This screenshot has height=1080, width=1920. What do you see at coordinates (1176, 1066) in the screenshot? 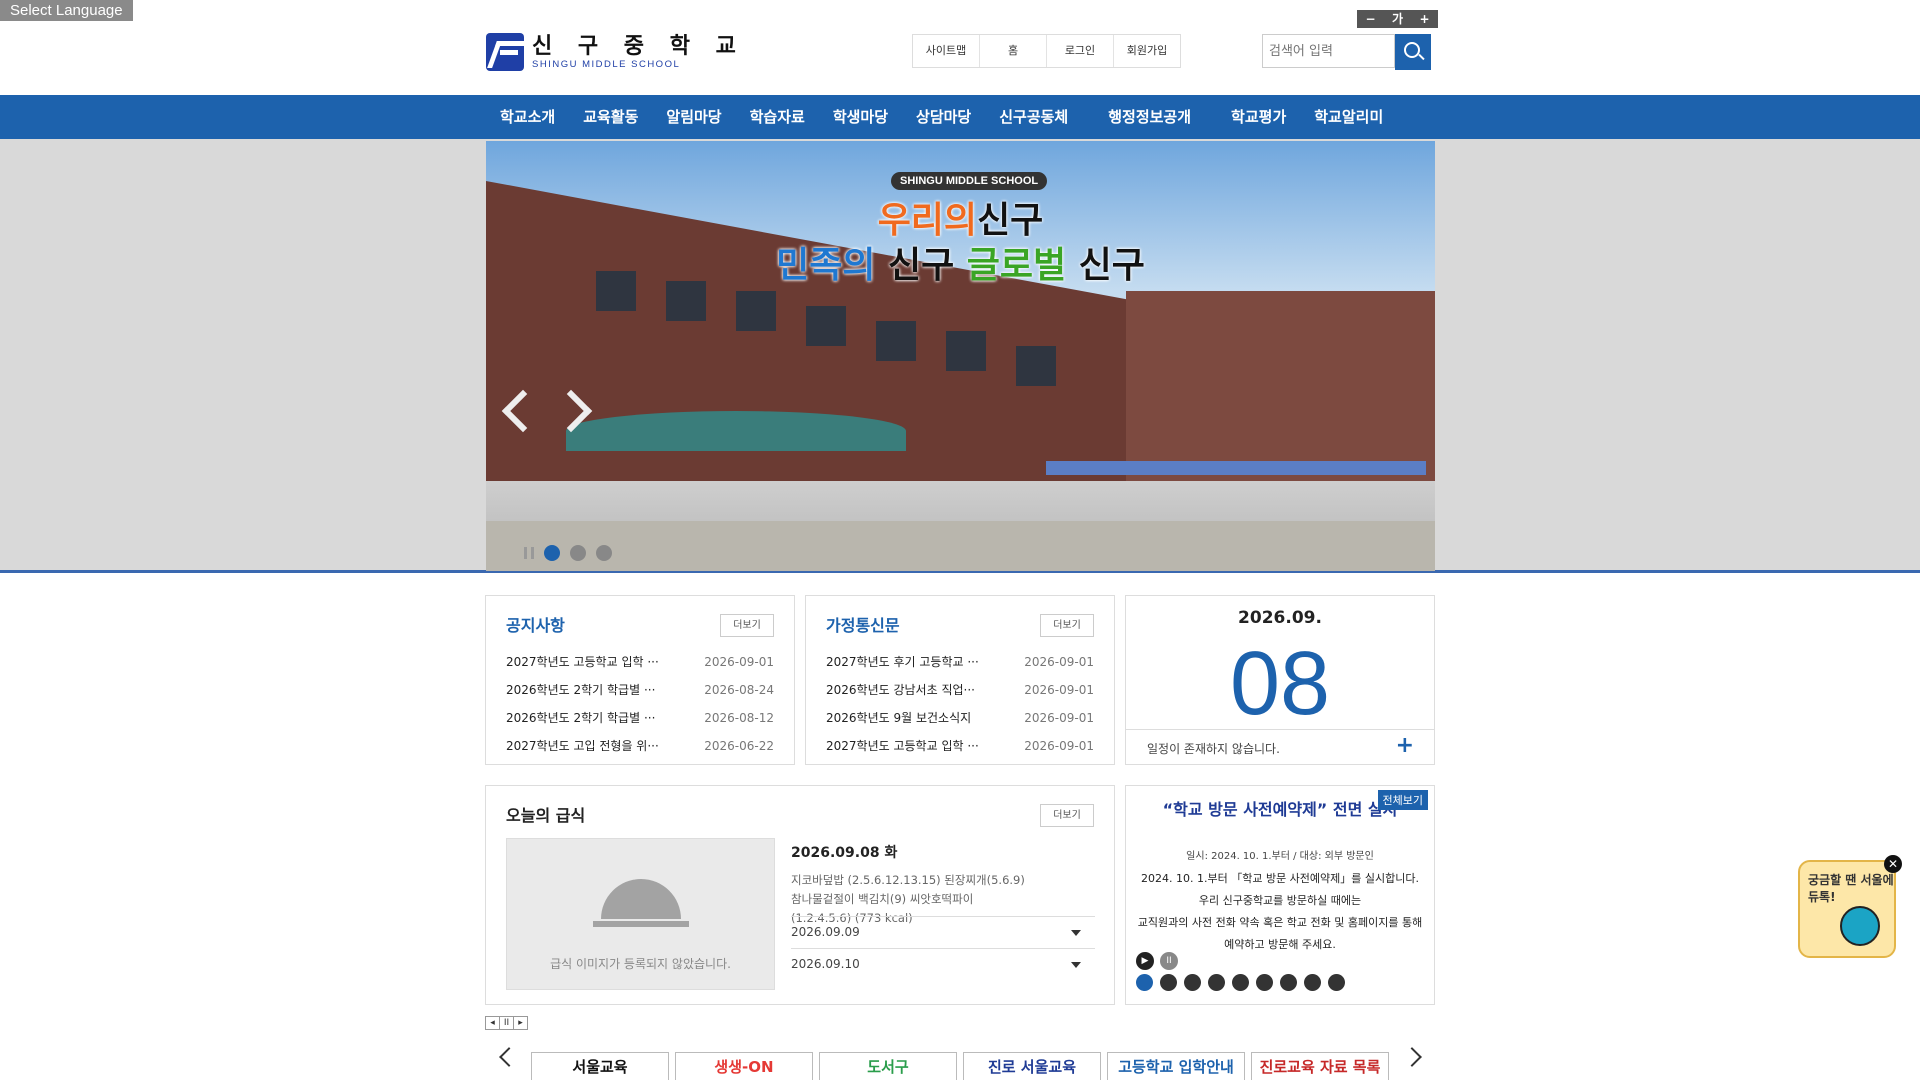
I see `link-banner: 고등학교 입학안내` at bounding box center [1176, 1066].